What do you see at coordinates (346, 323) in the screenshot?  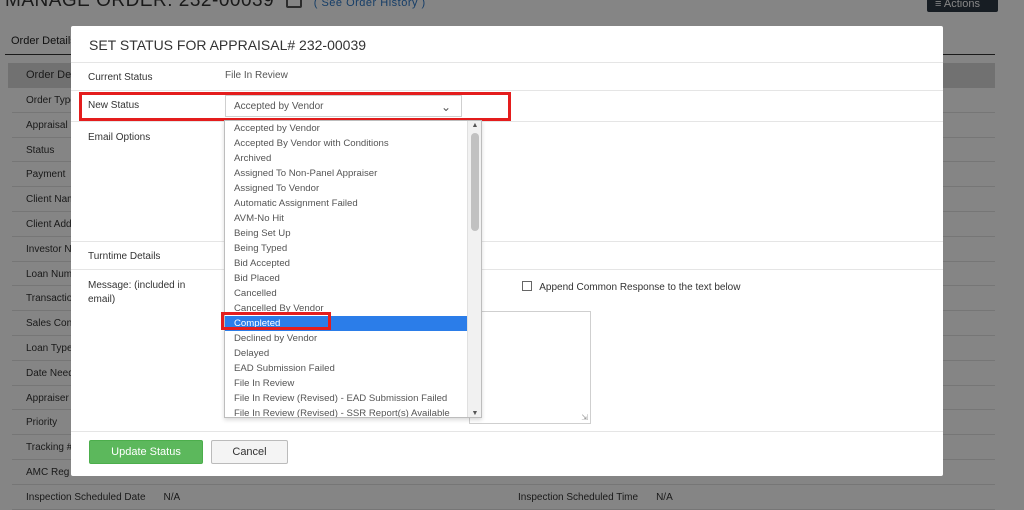 I see `status-option: Completed` at bounding box center [346, 323].